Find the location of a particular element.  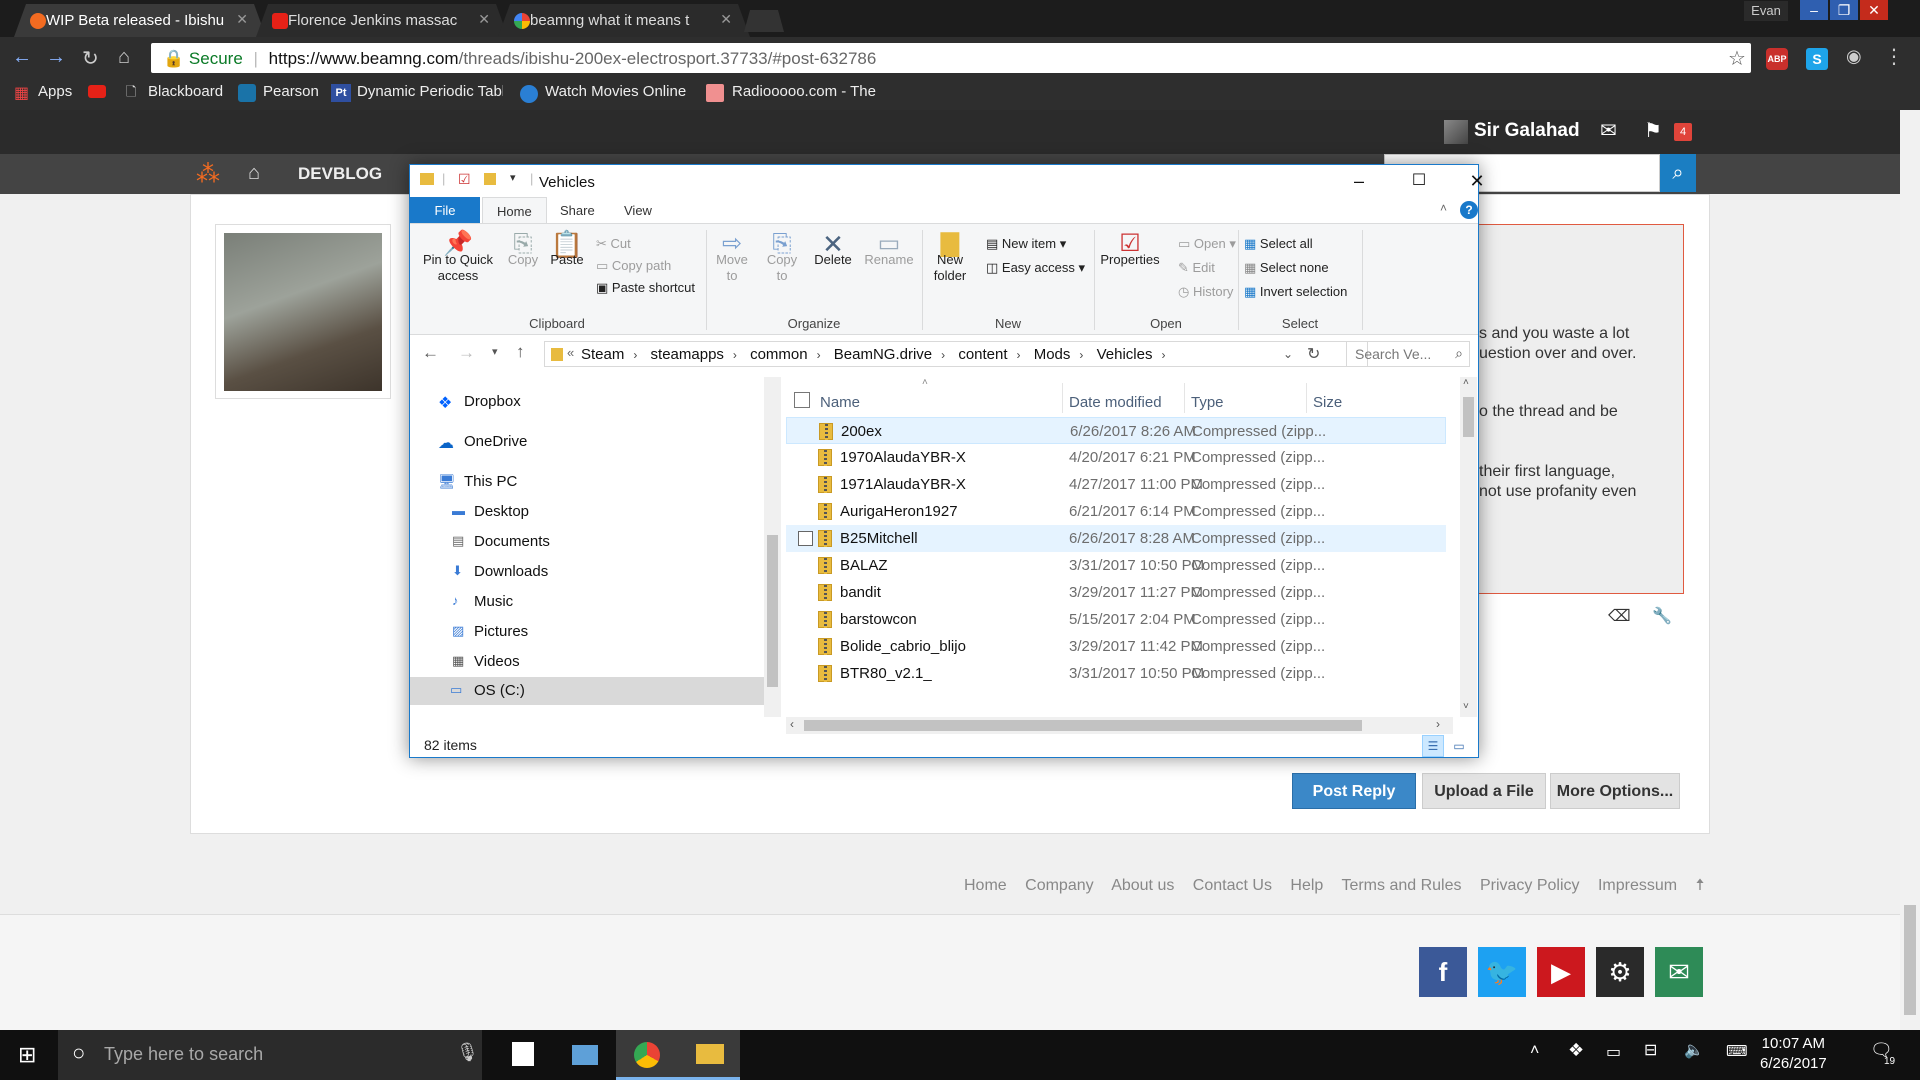

new-item-button: ▤ New item ▾ is located at coordinates (1026, 244).